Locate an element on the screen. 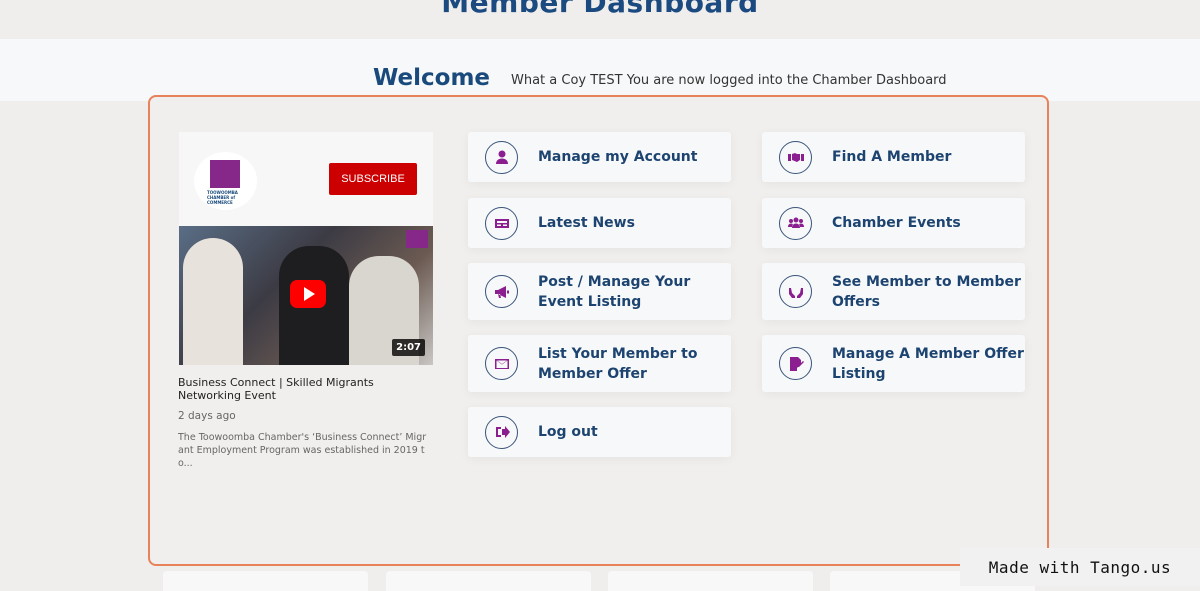  play-icon is located at coordinates (308, 294).